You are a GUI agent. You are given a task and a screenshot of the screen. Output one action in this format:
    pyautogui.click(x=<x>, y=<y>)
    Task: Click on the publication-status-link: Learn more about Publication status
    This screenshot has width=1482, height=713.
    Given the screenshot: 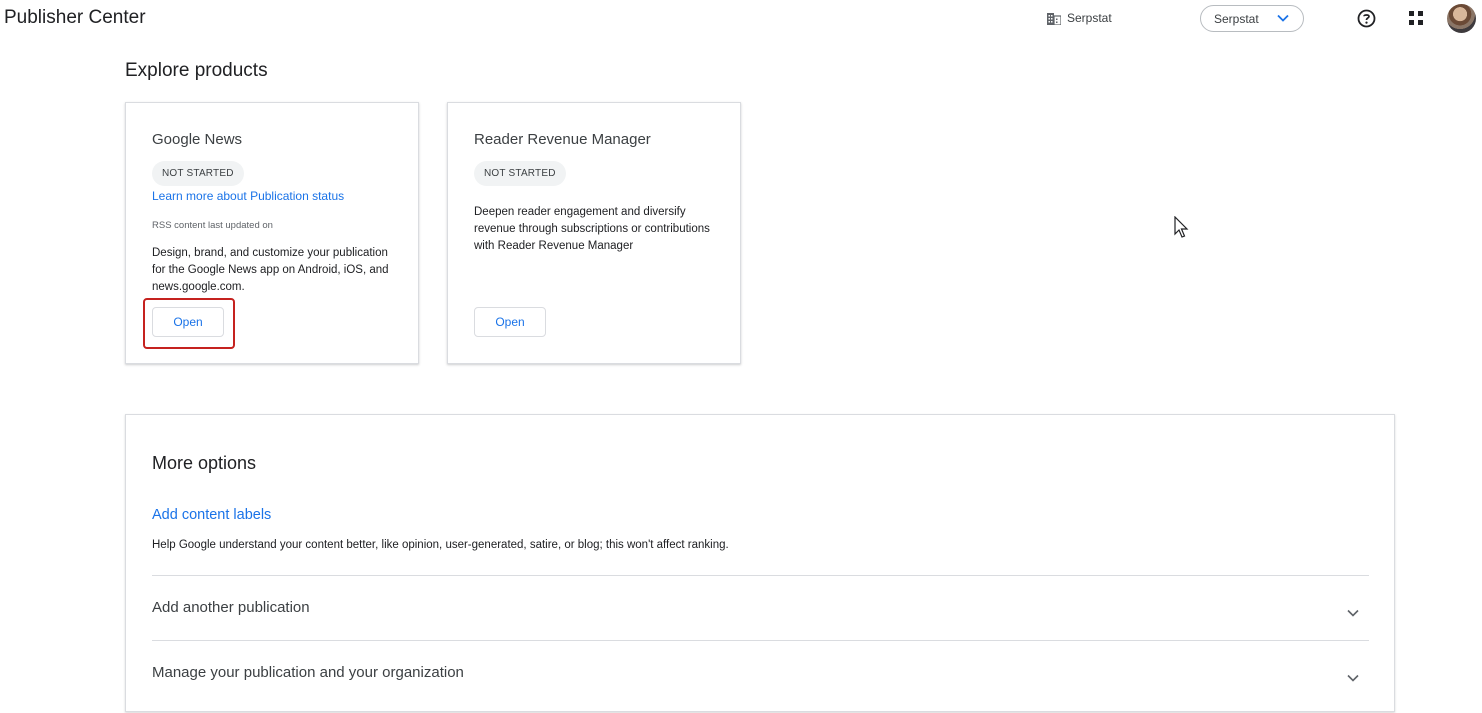 What is the action you would take?
    pyautogui.click(x=248, y=196)
    